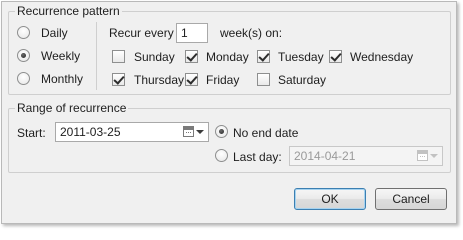 The height and width of the screenshot is (240, 463). Describe the element at coordinates (257, 157) in the screenshot. I see `last-day-label: Last day:` at that location.